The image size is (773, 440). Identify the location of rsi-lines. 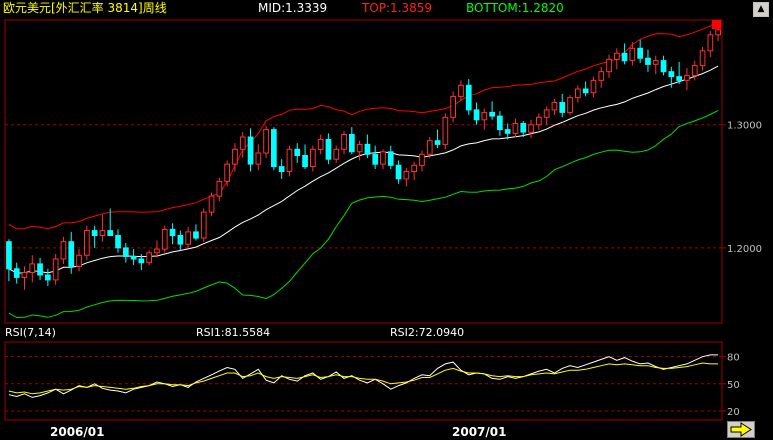
(363, 376).